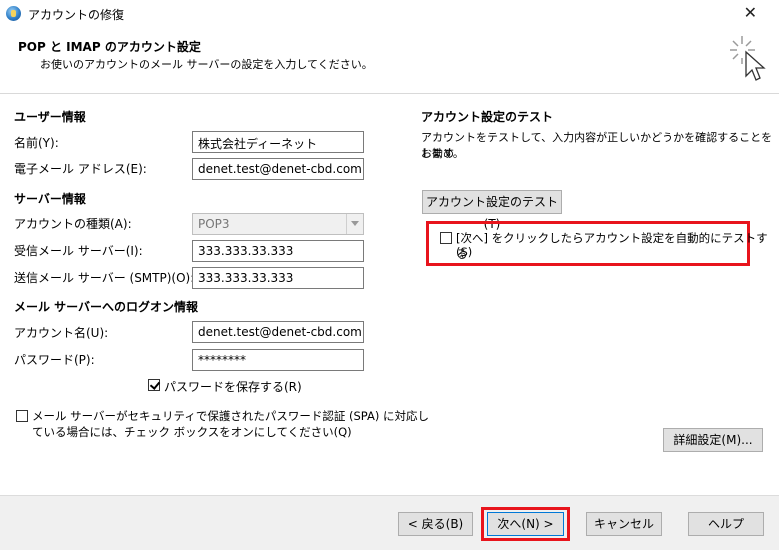  I want to click on password-label: パスワード(P):, so click(54, 360).